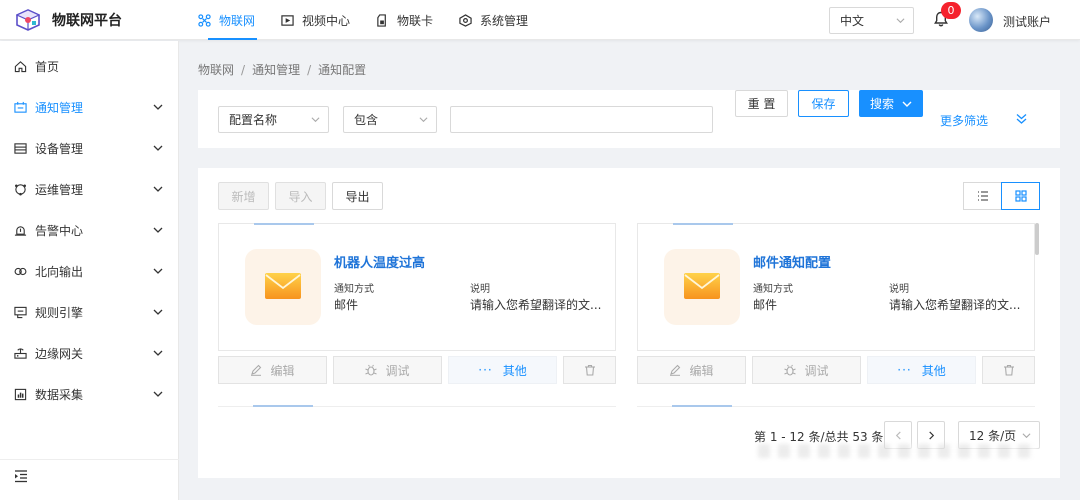  I want to click on reset-button: 重 置, so click(761, 103).